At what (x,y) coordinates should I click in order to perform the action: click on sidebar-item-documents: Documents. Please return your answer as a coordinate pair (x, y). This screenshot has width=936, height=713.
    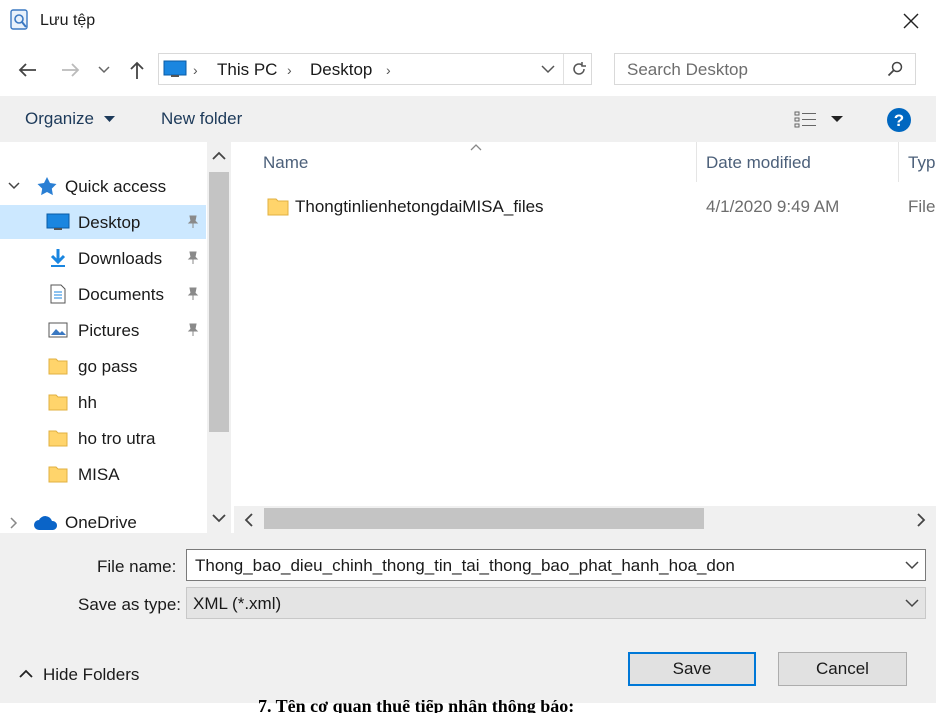
    Looking at the image, I should click on (103, 294).